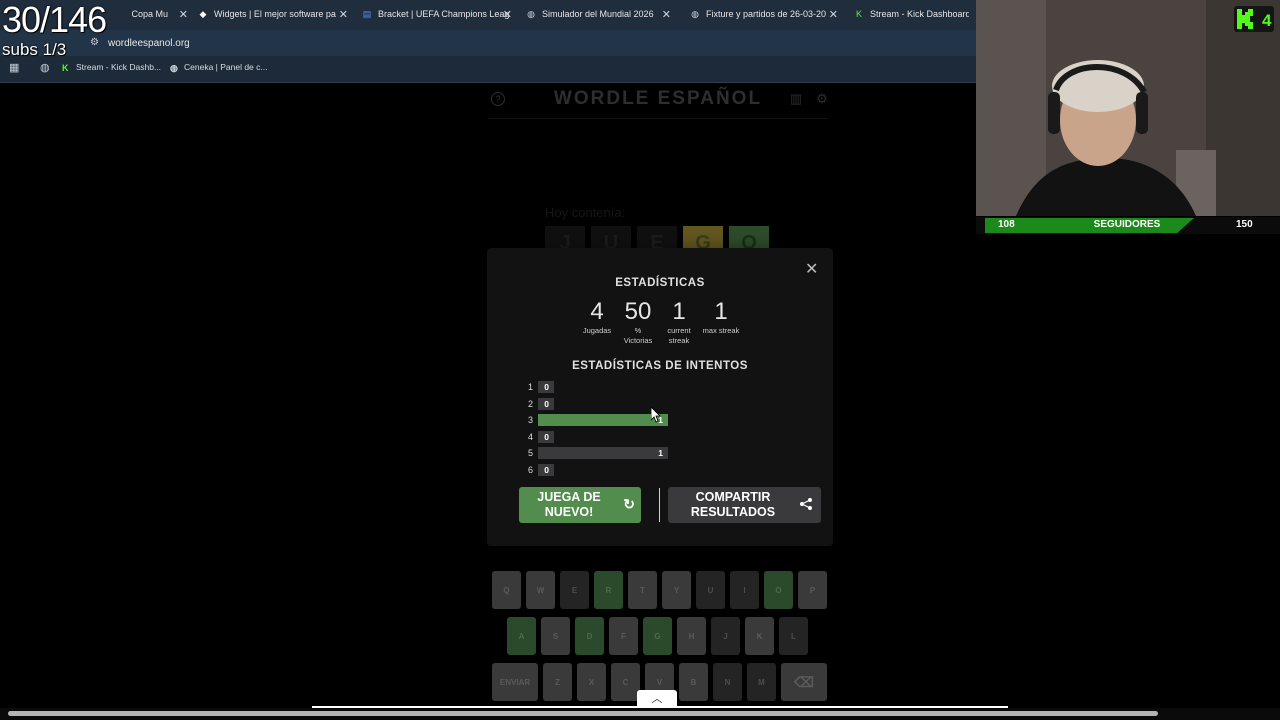 Image resolution: width=1280 pixels, height=720 pixels. I want to click on chevron-up-icon: ︿, so click(657, 698).